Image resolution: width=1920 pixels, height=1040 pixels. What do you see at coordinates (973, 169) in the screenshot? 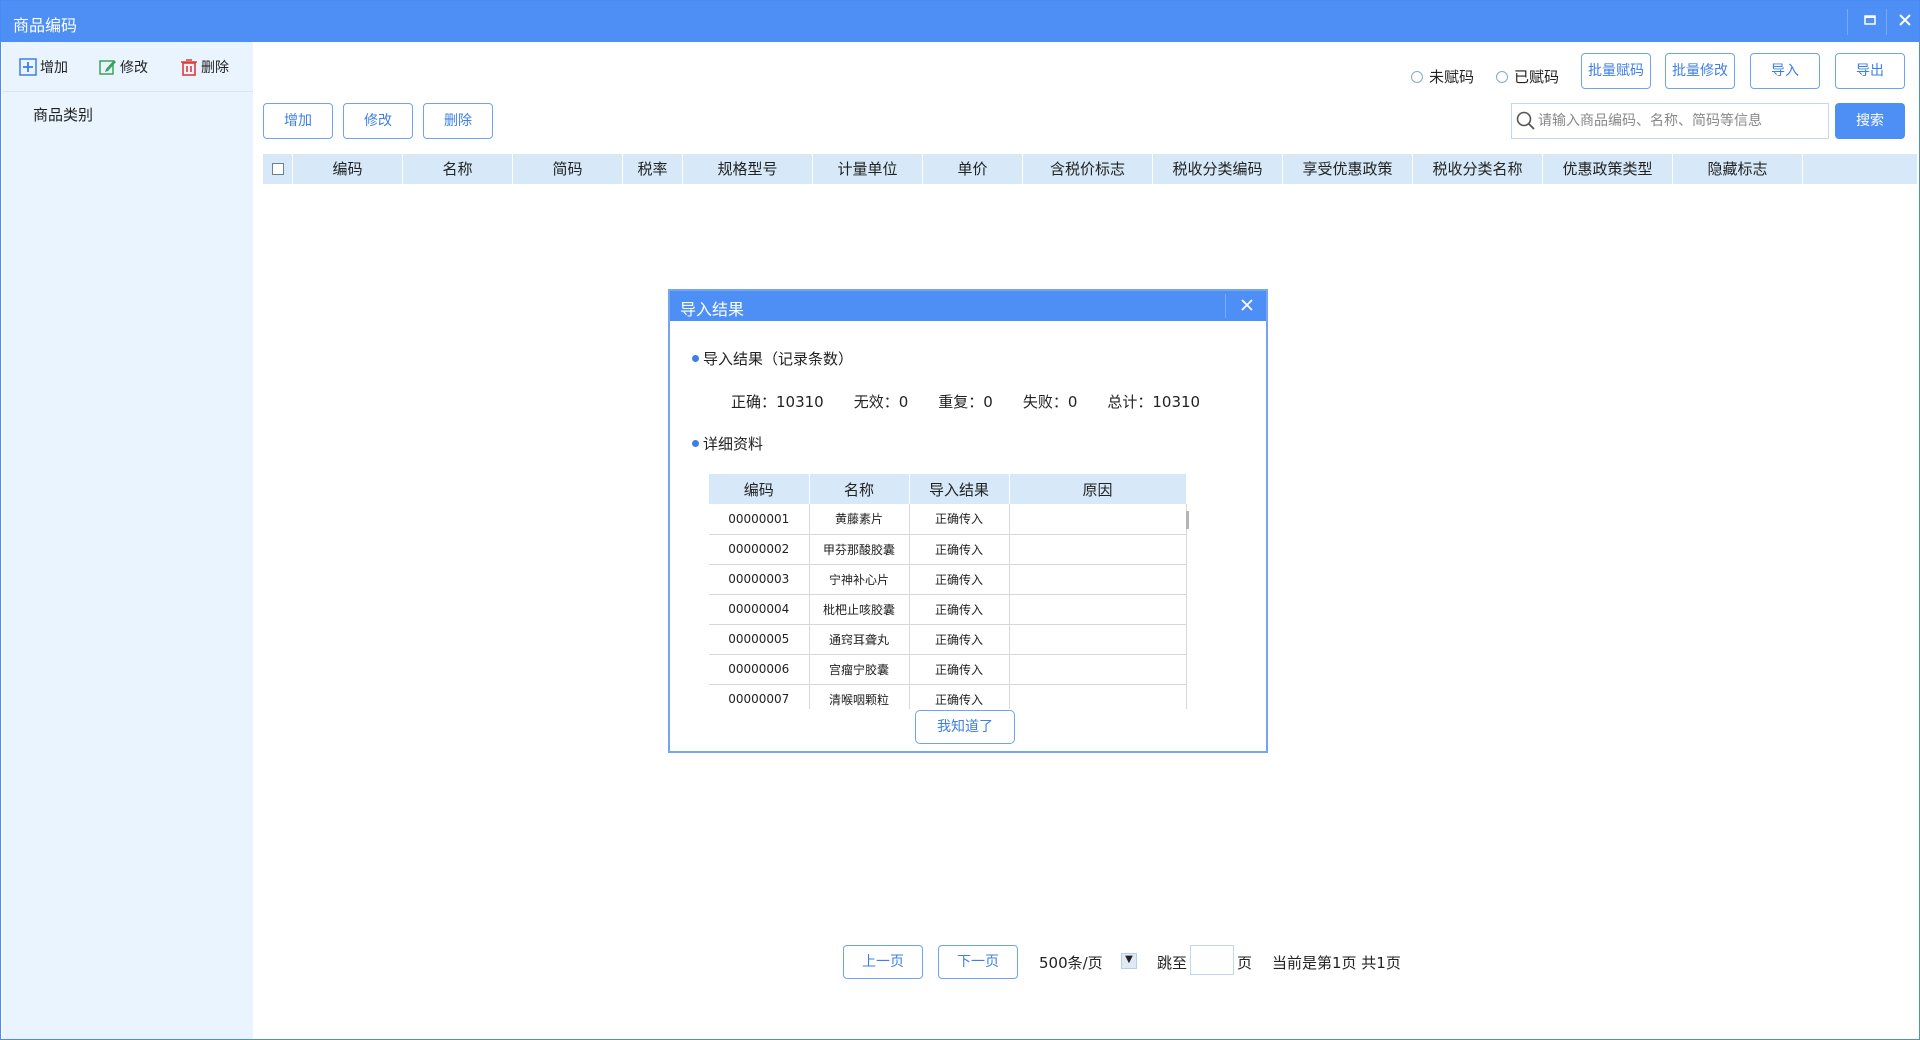
I see `column-header: 单价` at bounding box center [973, 169].